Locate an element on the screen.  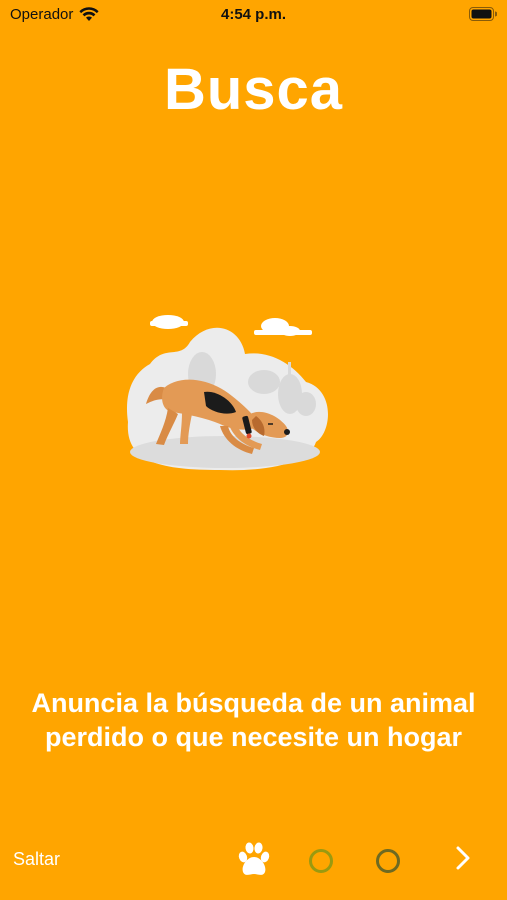
status-time: 4:54 p.m. is located at coordinates (253, 14).